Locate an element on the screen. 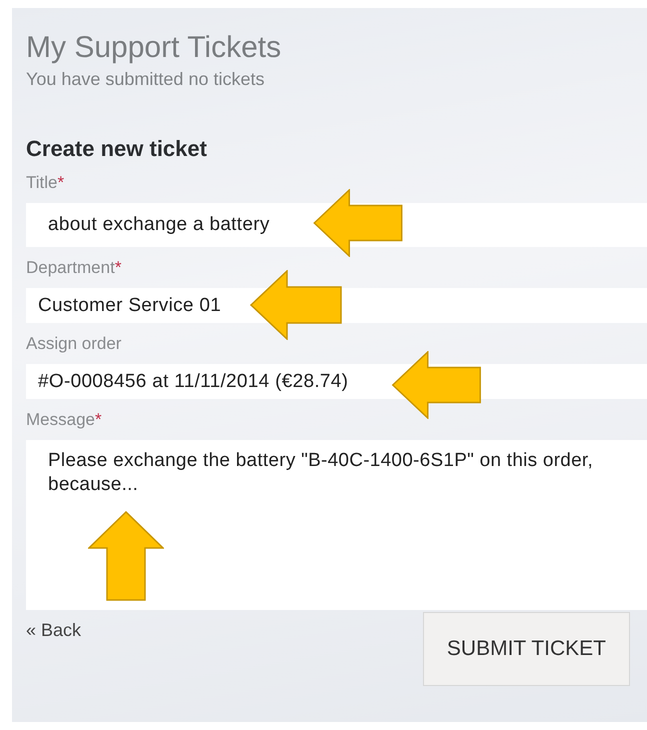  form-heading: Create new ticket is located at coordinates (117, 149).